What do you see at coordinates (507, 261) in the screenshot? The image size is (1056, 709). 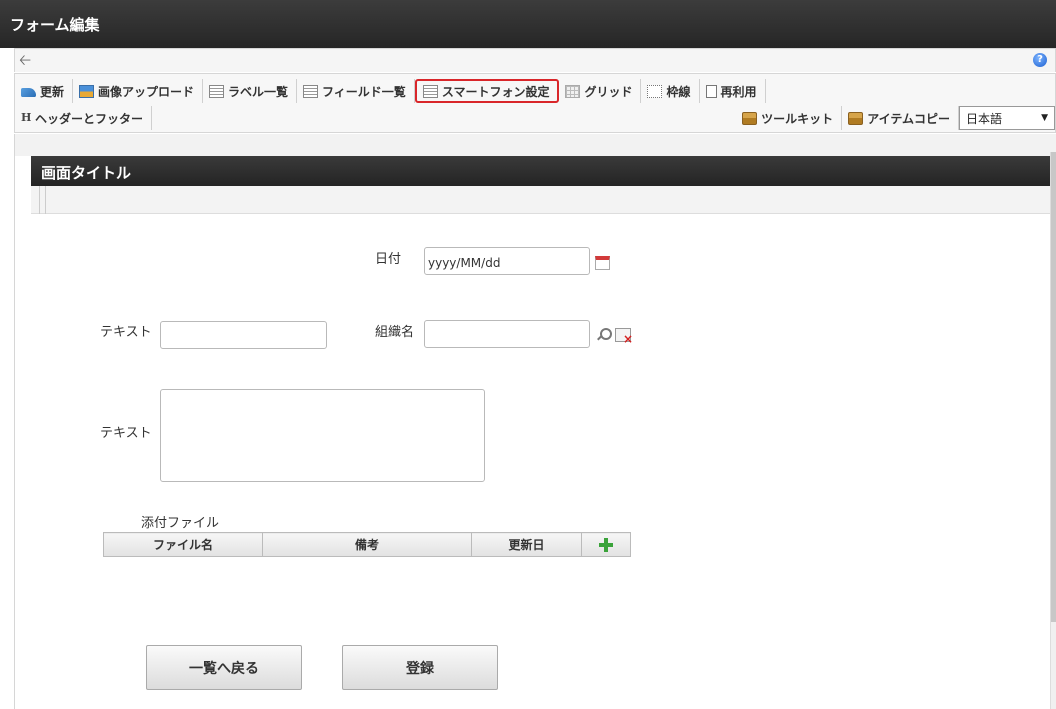 I see `date-input: yyyy/MM/dd` at bounding box center [507, 261].